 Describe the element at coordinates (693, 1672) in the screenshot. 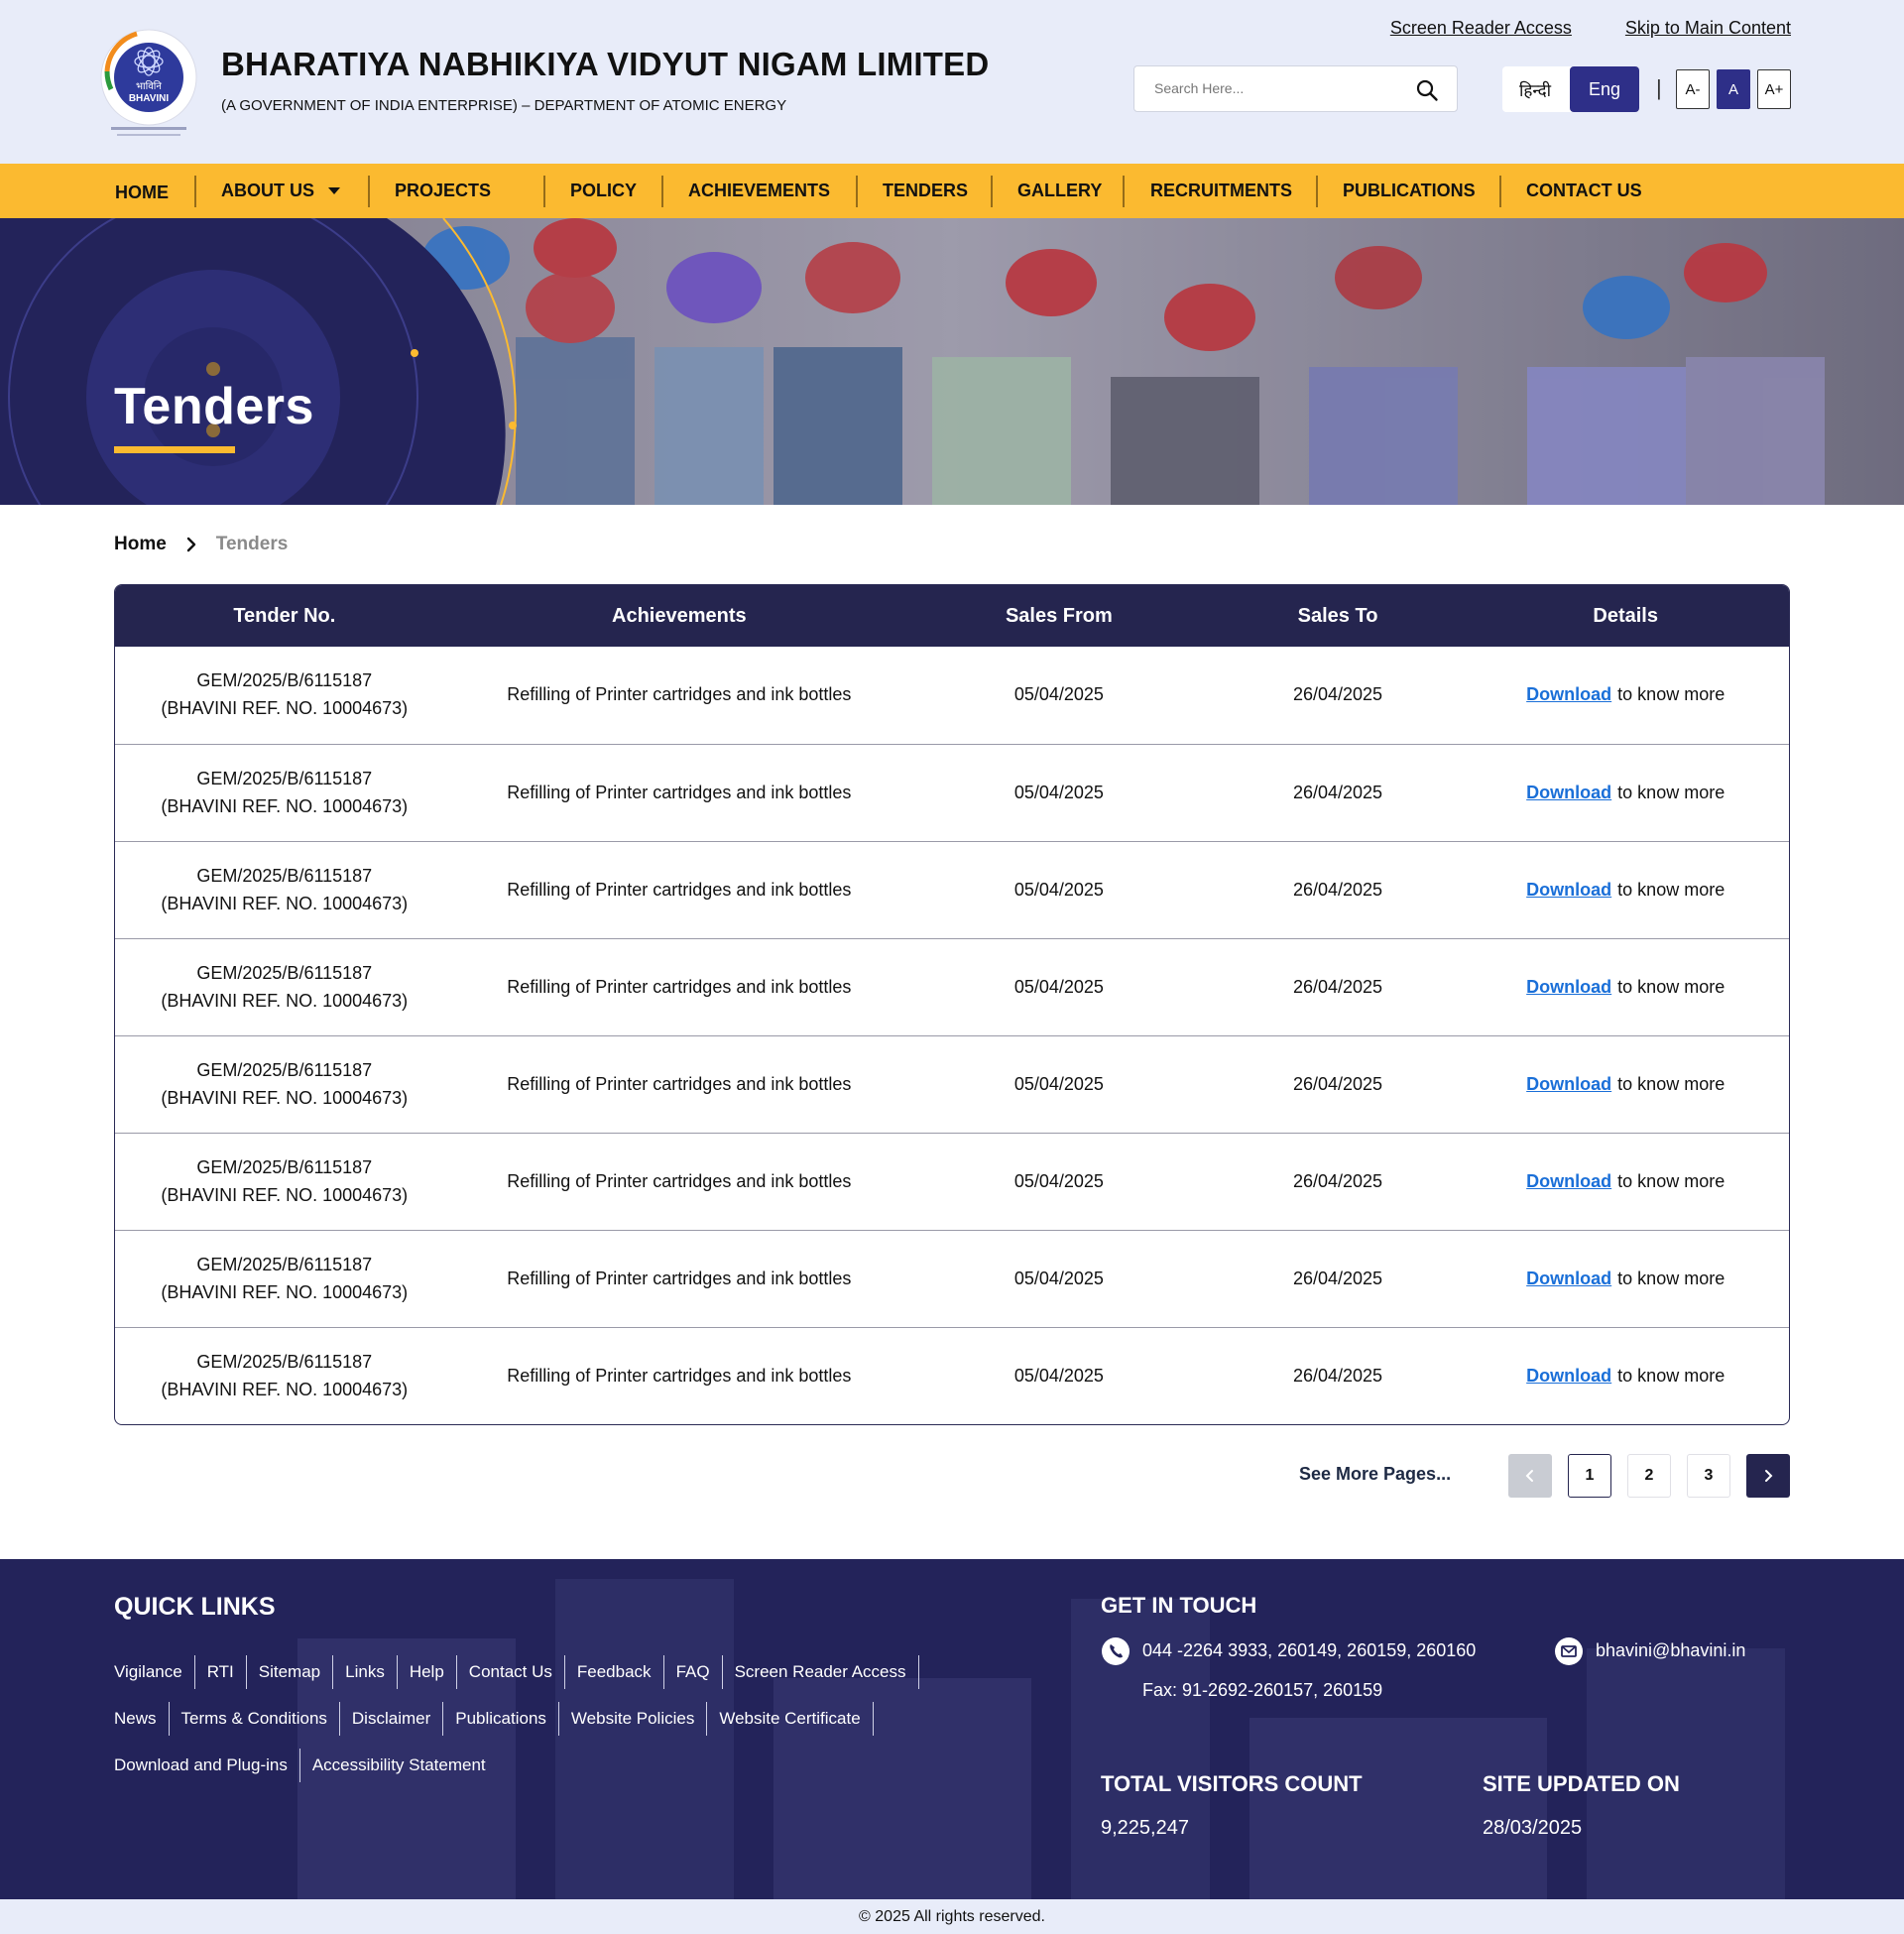

I see `quick-link: FAQ` at that location.